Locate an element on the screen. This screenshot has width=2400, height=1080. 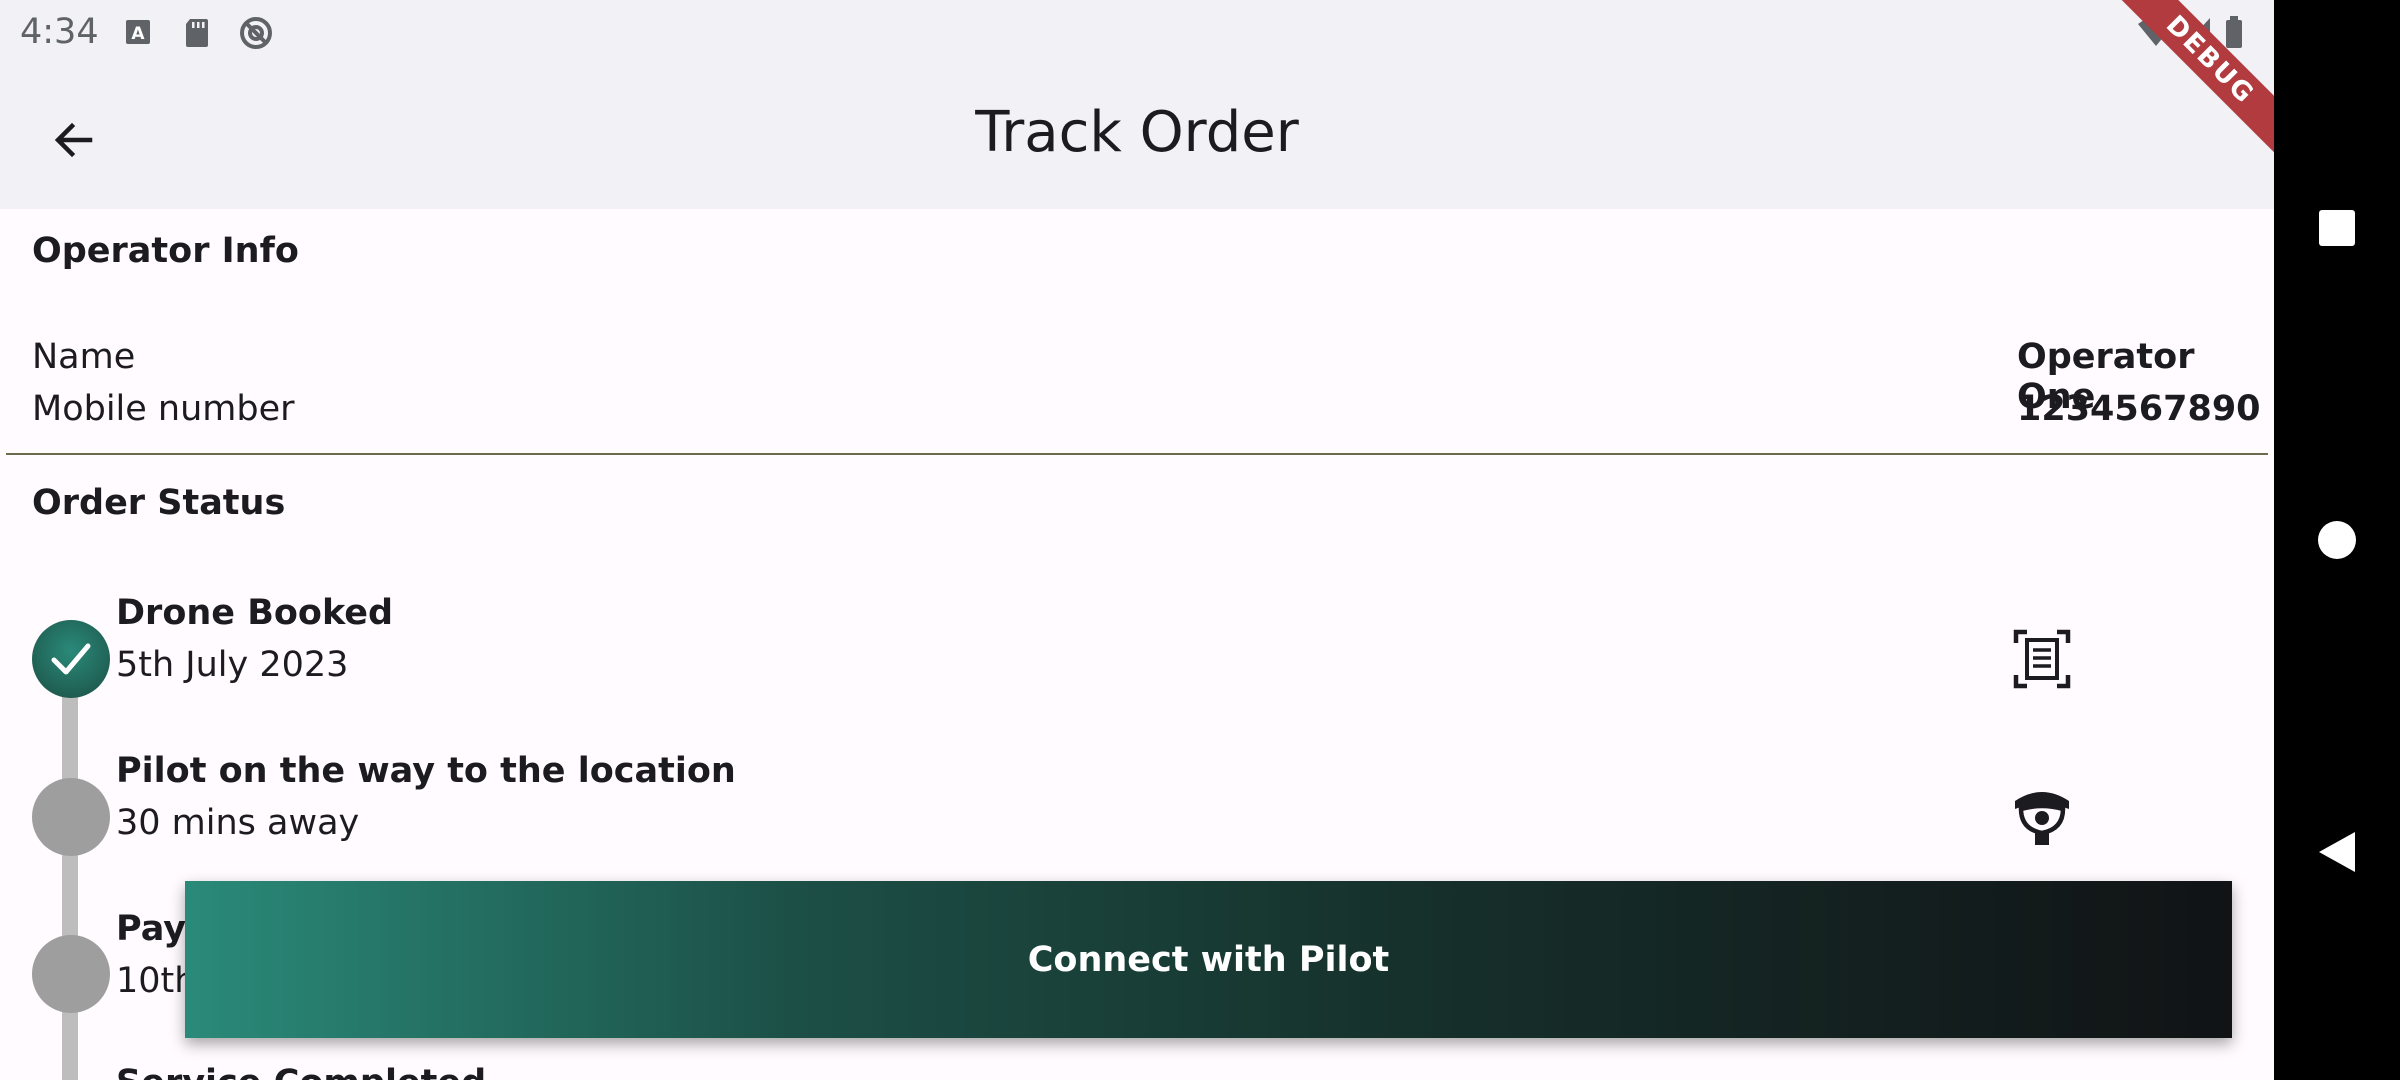
system-back-button is located at coordinates (2337, 852).